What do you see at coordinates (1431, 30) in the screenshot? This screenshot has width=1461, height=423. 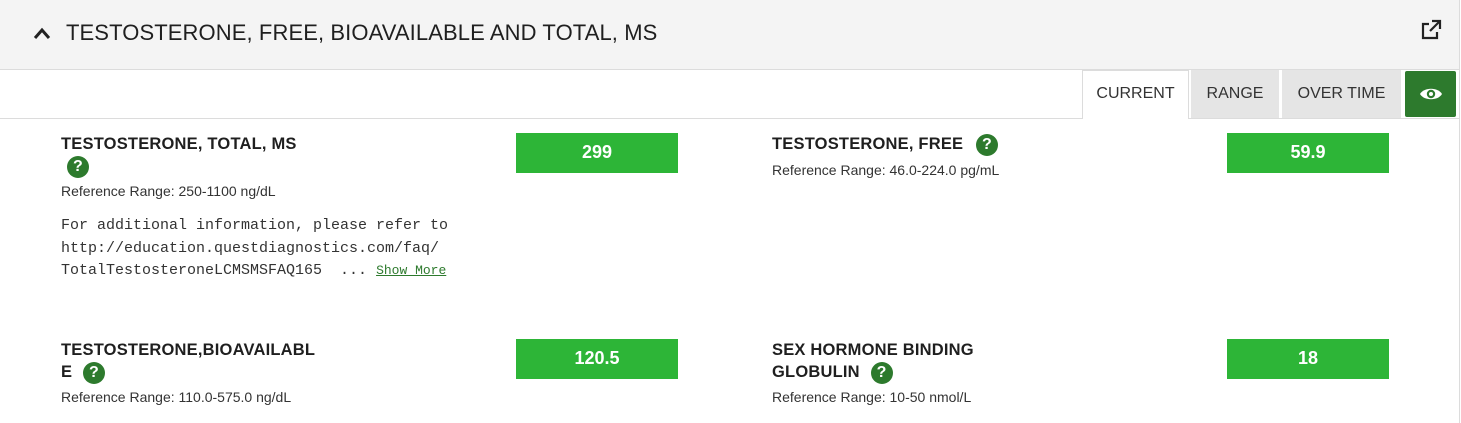 I see `open-external-icon` at bounding box center [1431, 30].